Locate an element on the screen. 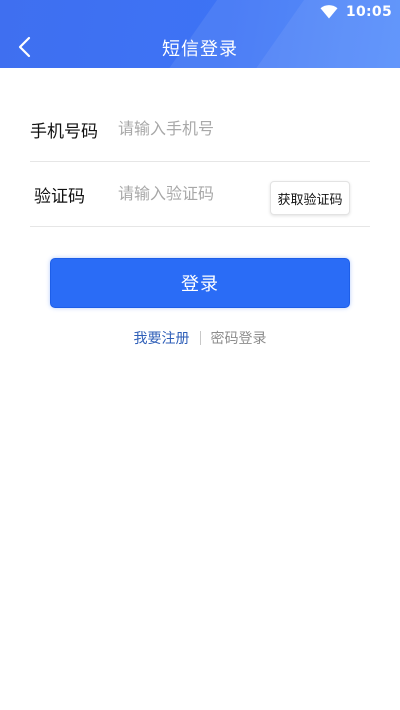 The width and height of the screenshot is (400, 710). code-row: 验证码 获取验证码 is located at coordinates (200, 194).